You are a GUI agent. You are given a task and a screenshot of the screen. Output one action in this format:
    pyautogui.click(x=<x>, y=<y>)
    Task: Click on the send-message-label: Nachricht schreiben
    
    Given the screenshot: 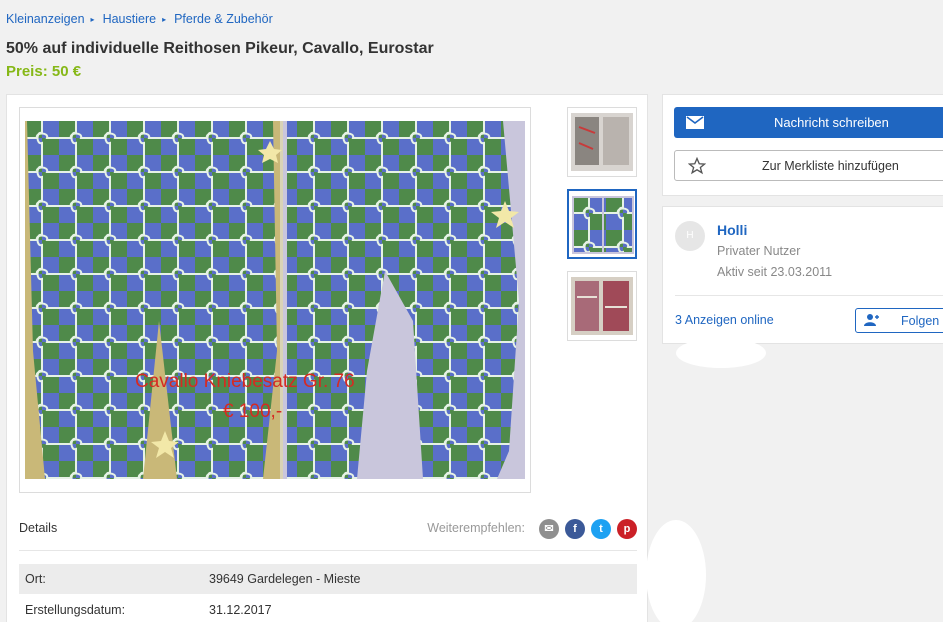 What is the action you would take?
    pyautogui.click(x=831, y=122)
    